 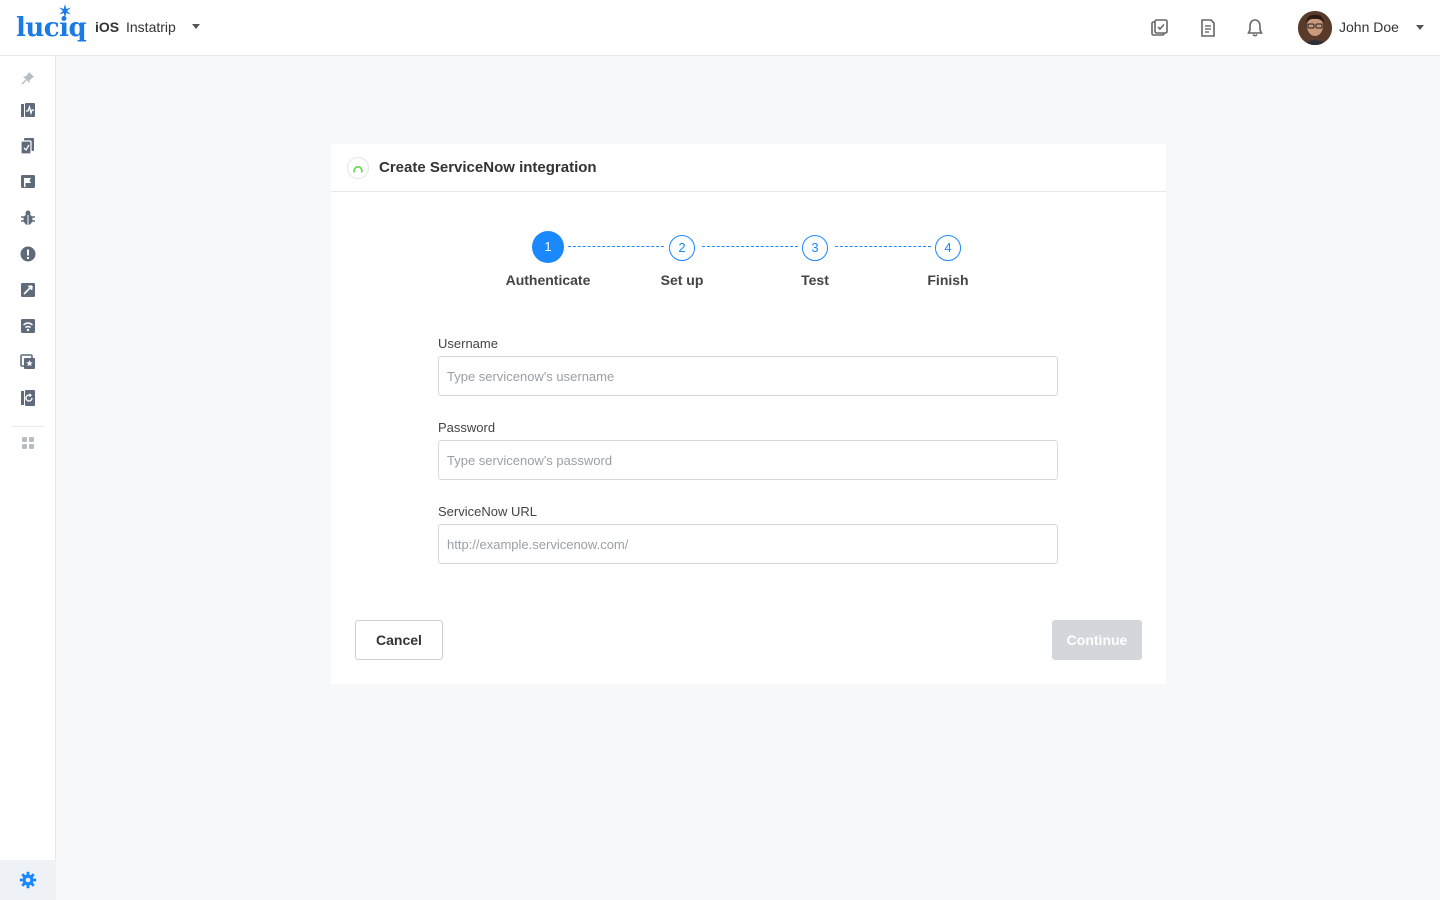 What do you see at coordinates (28, 146) in the screenshot?
I see `reports-icon` at bounding box center [28, 146].